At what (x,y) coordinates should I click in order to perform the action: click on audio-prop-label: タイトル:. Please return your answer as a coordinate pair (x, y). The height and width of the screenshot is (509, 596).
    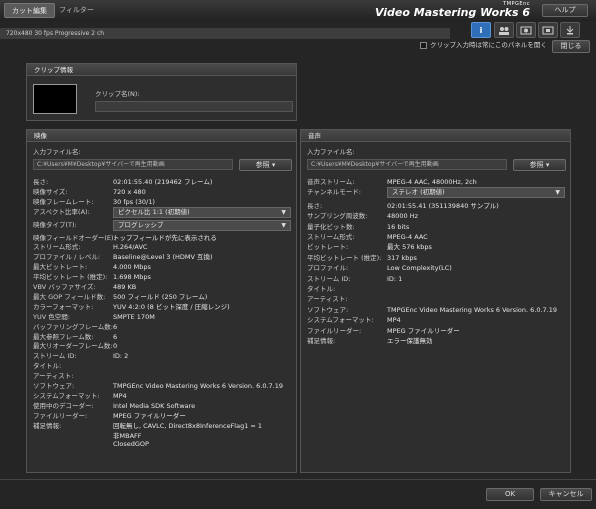
    Looking at the image, I should click on (321, 289).